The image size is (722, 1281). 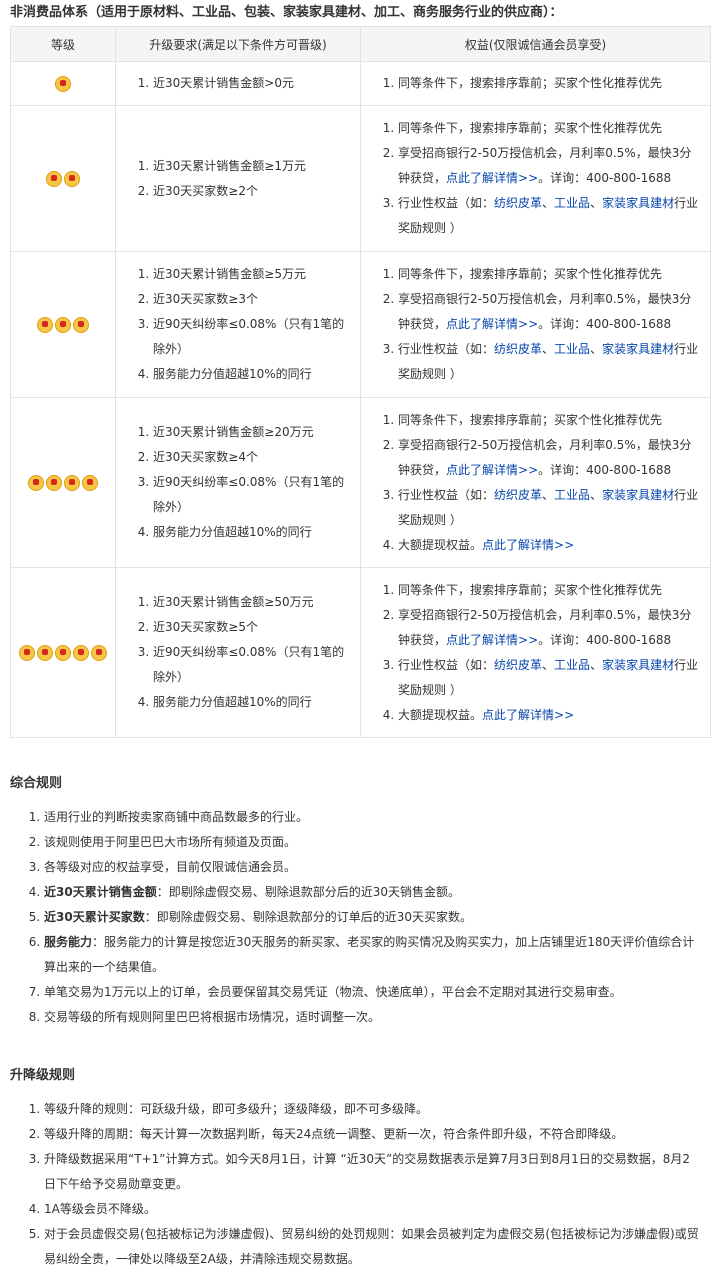 What do you see at coordinates (373, 817) in the screenshot?
I see `rule-item: 适用行业的判断按卖家商铺中商品数最多的行业。` at bounding box center [373, 817].